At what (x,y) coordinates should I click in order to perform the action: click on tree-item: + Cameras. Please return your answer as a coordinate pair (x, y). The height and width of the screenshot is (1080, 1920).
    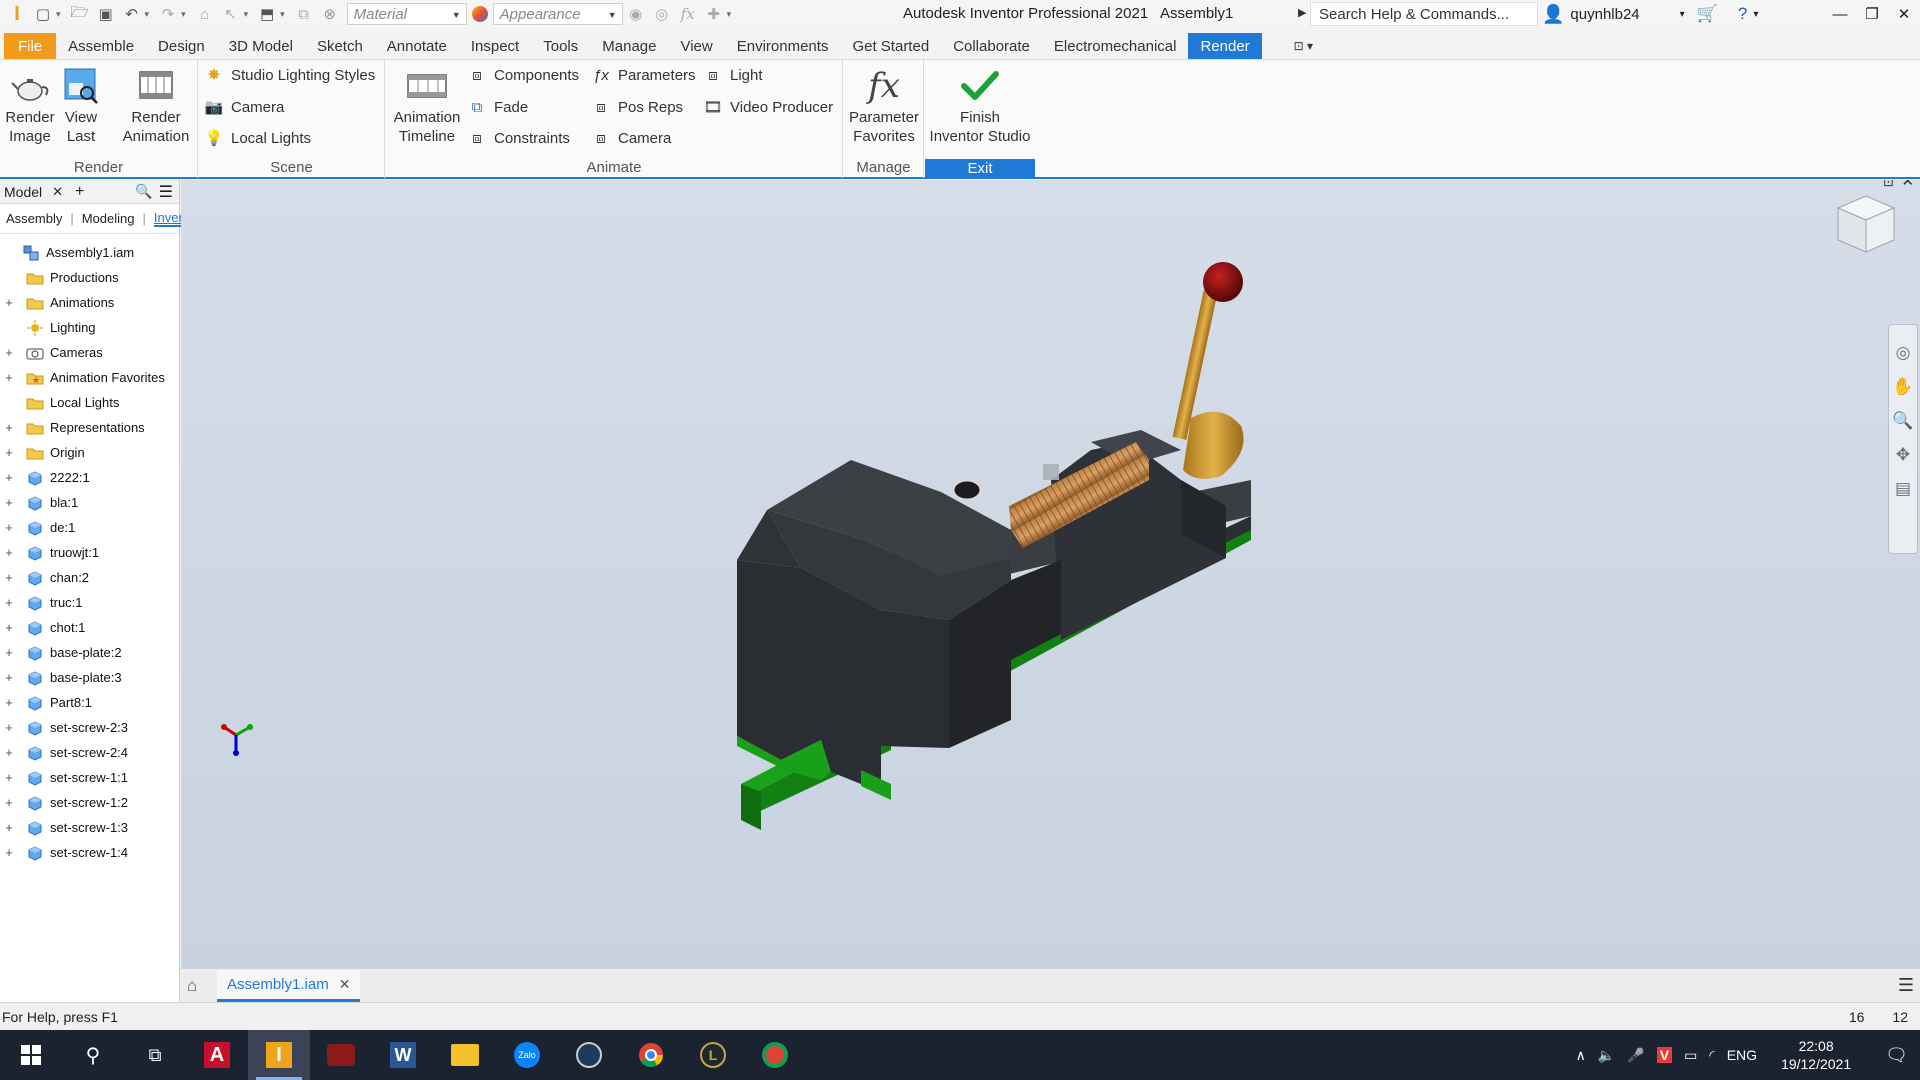
    Looking at the image, I should click on (89, 352).